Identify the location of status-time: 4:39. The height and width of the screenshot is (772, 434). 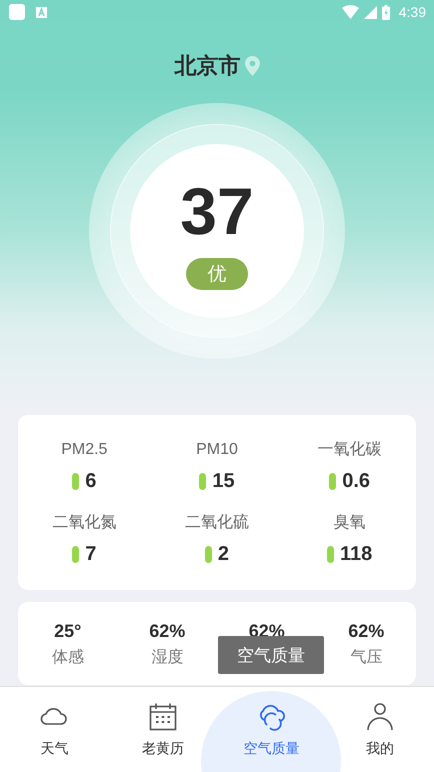
(412, 12).